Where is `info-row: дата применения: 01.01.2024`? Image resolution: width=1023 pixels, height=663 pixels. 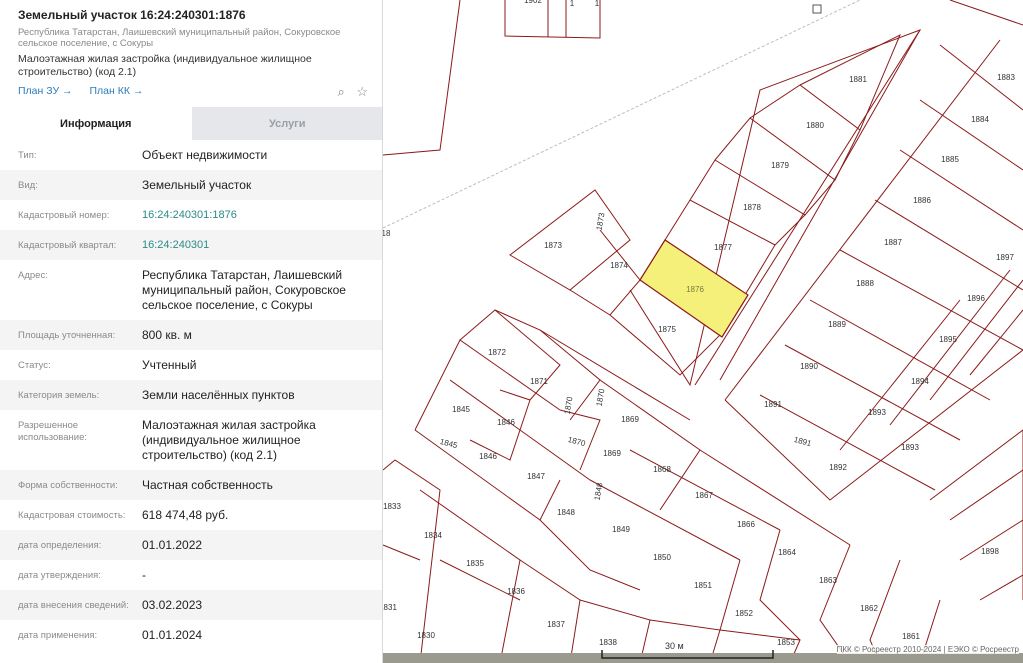 info-row: дата применения: 01.01.2024 is located at coordinates (191, 635).